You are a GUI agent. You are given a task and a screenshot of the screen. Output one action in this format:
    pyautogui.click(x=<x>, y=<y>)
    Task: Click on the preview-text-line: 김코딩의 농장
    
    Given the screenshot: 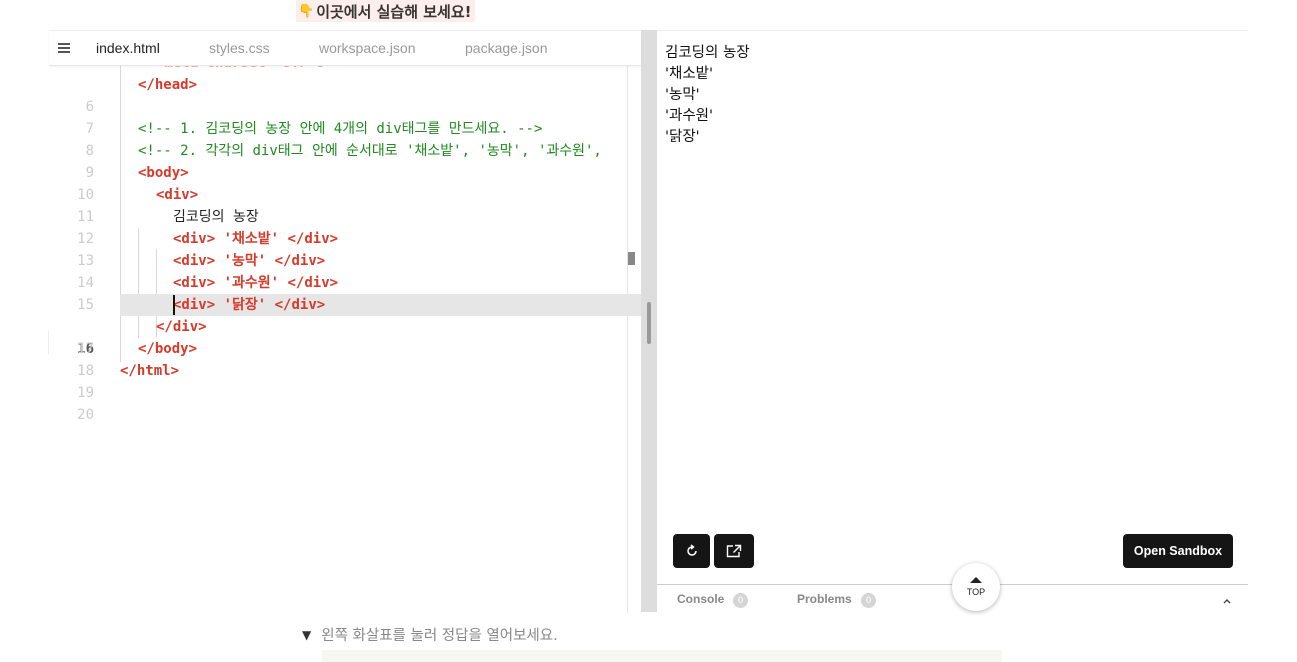 What is the action you would take?
    pyautogui.click(x=707, y=53)
    